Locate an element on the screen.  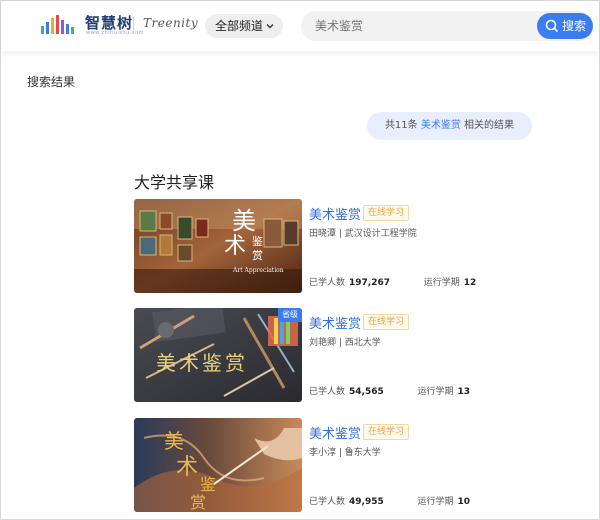
course-thumbnail: 美 术 鉴 赏 is located at coordinates (218, 465).